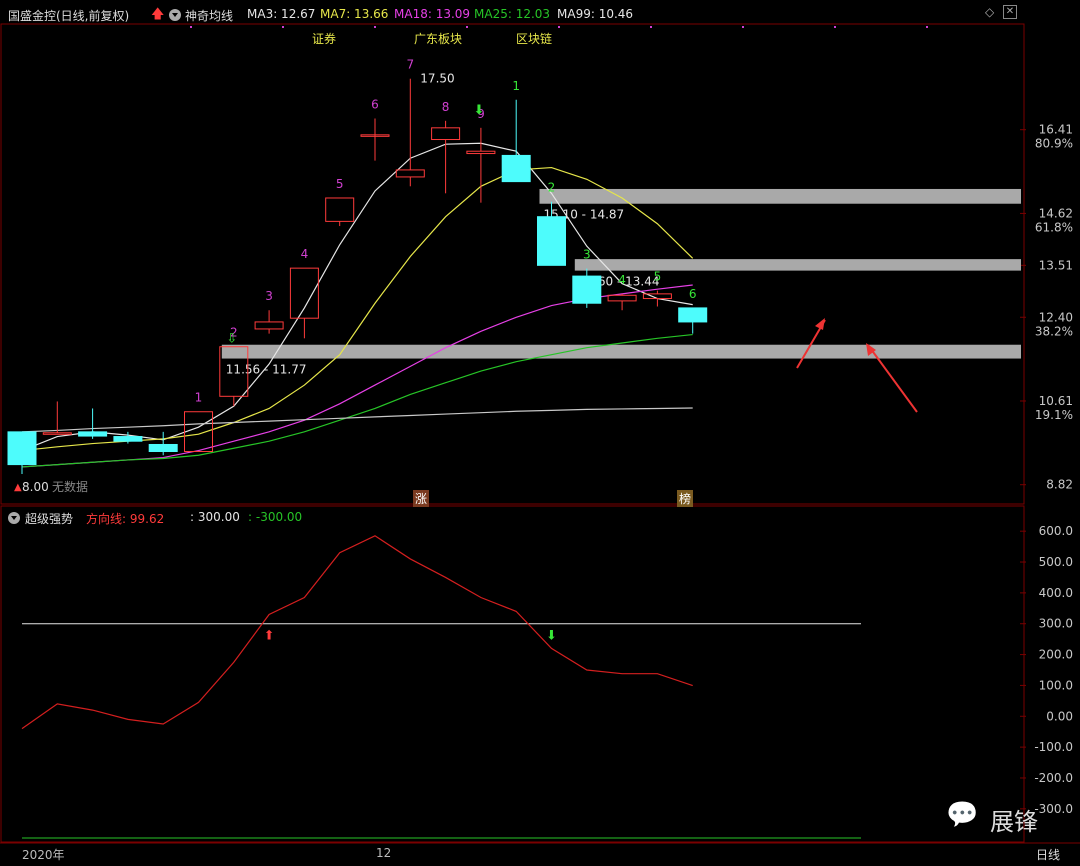  Describe the element at coordinates (1056, 265) in the screenshot. I see `y-axis-price-label: 13.51` at that location.